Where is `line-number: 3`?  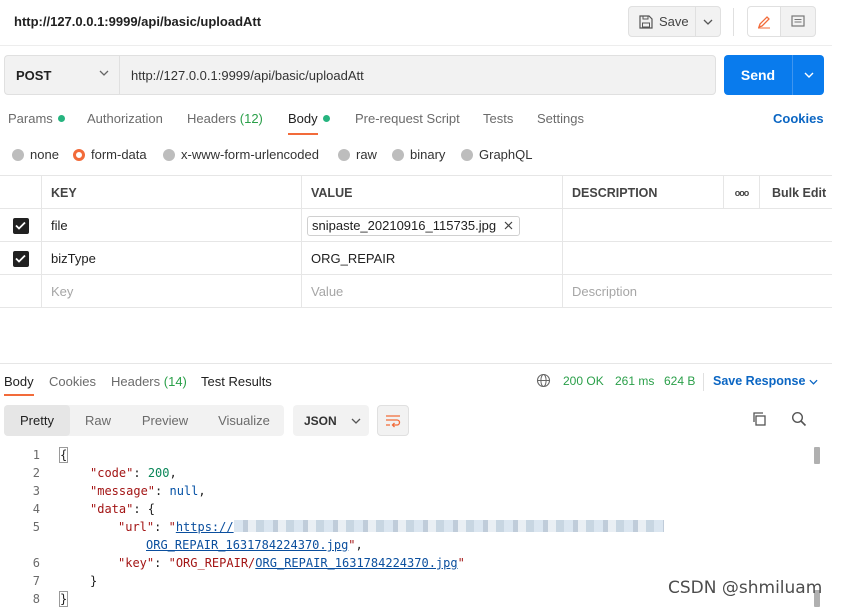
line-number: 3 is located at coordinates (36, 491).